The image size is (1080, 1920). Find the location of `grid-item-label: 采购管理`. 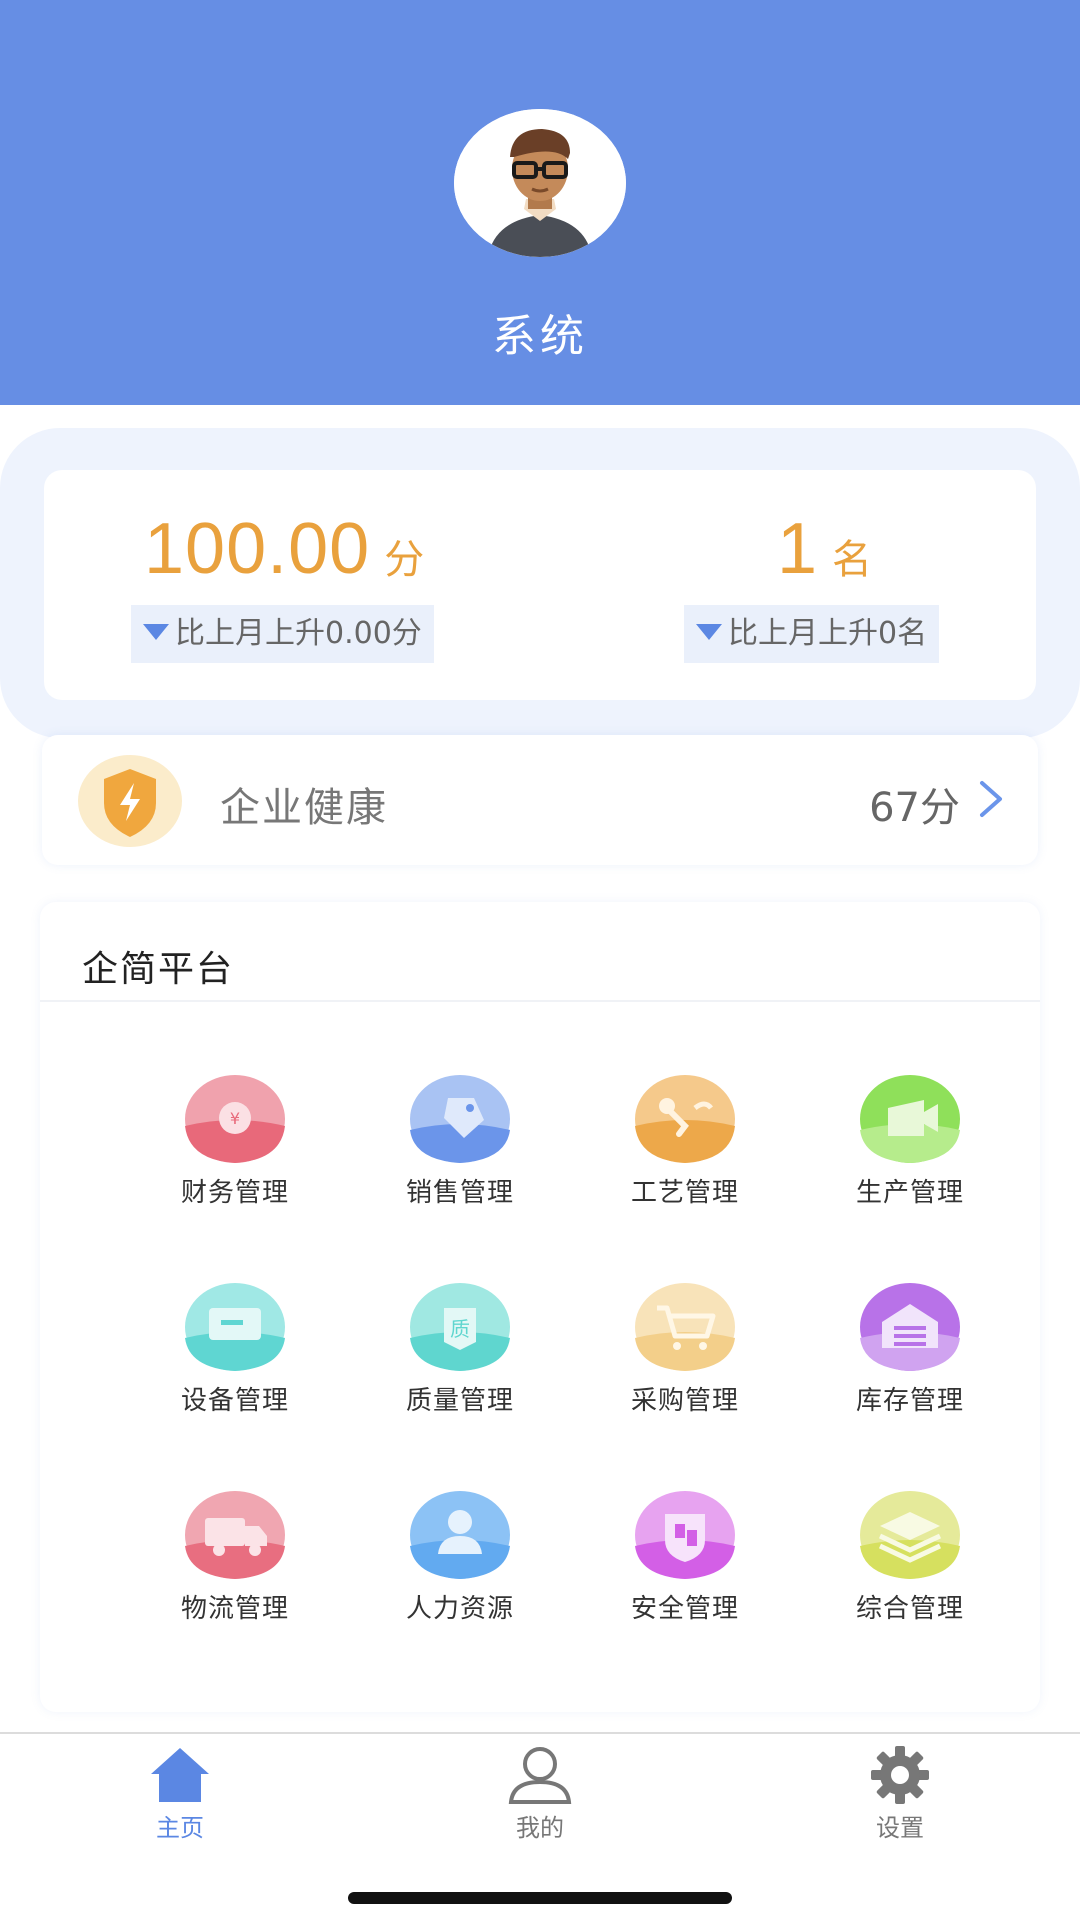

grid-item-label: 采购管理 is located at coordinates (684, 1401).